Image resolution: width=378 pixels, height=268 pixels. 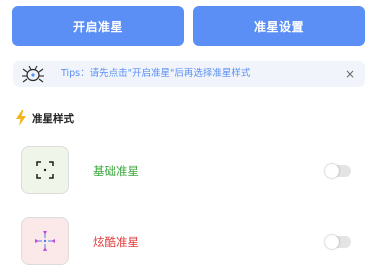 What do you see at coordinates (33, 74) in the screenshot?
I see `bug-icon` at bounding box center [33, 74].